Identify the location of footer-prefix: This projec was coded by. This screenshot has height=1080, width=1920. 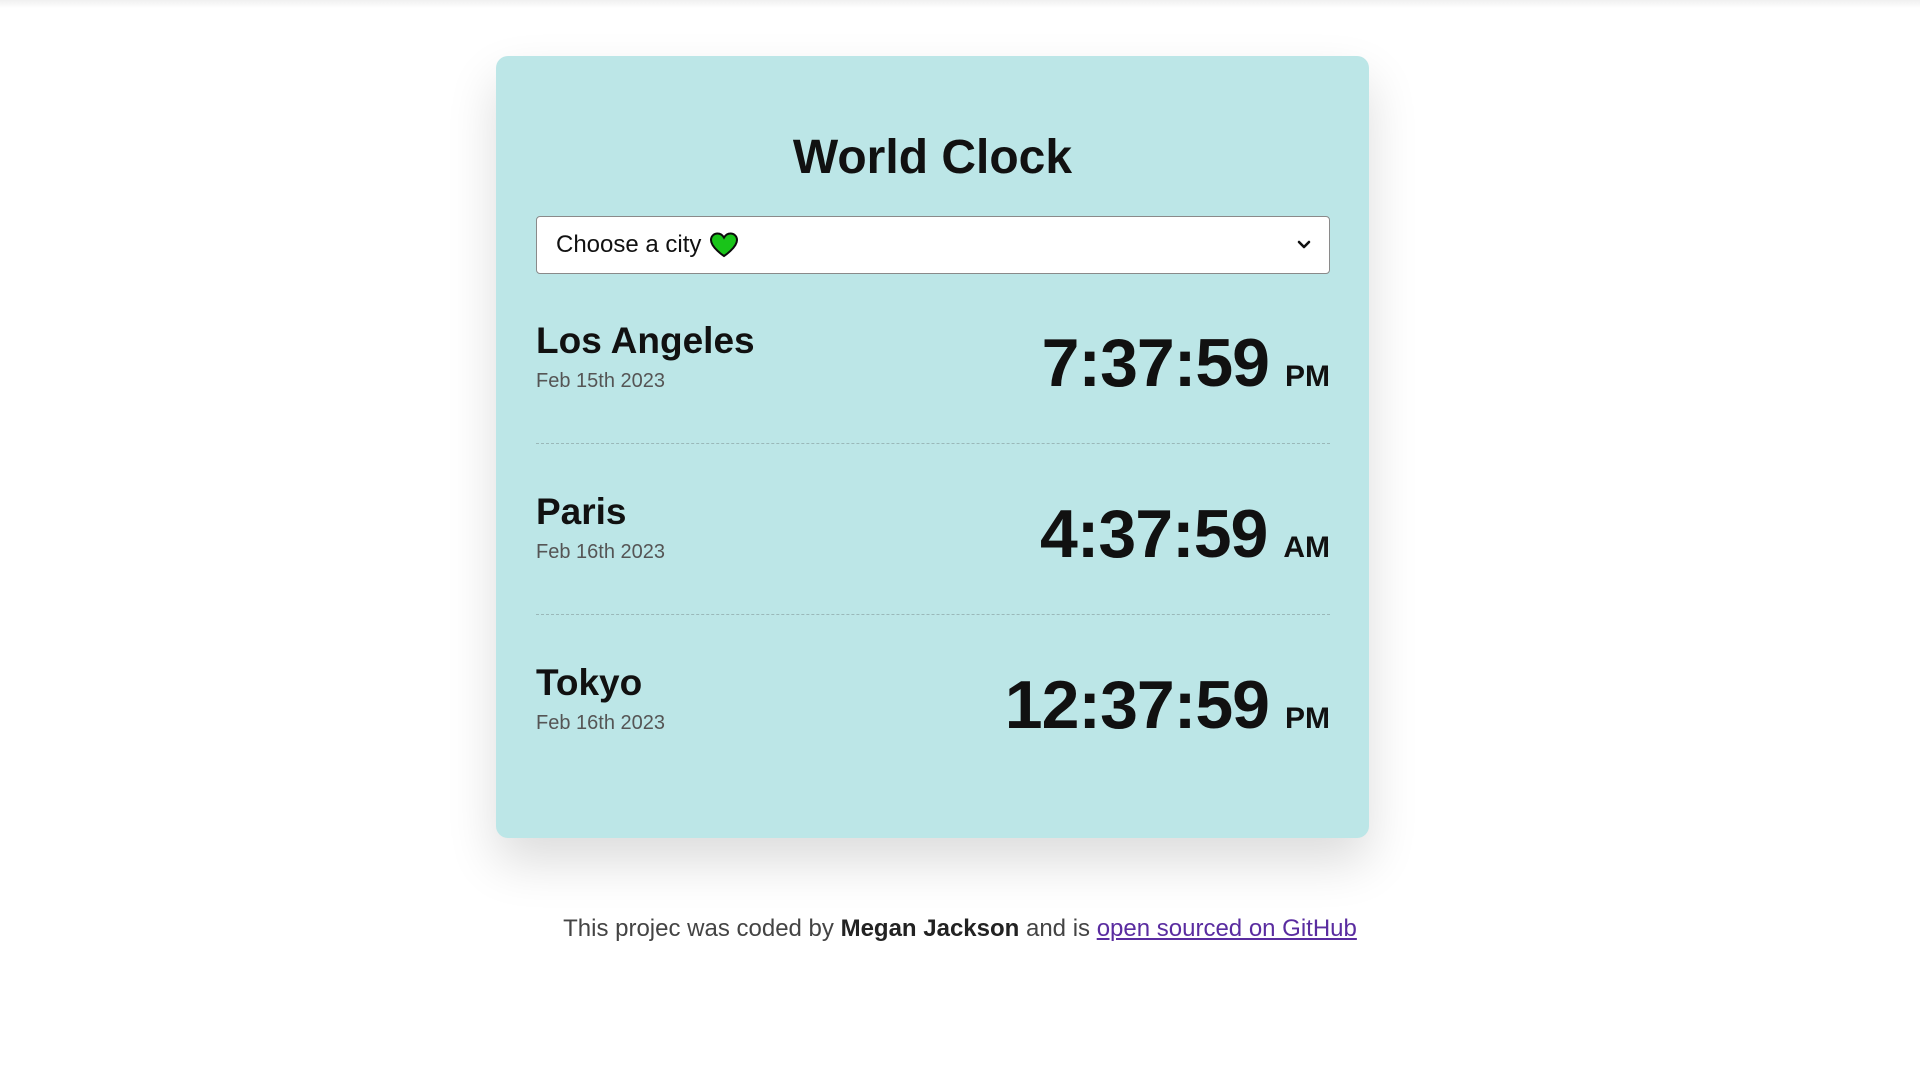
(698, 928).